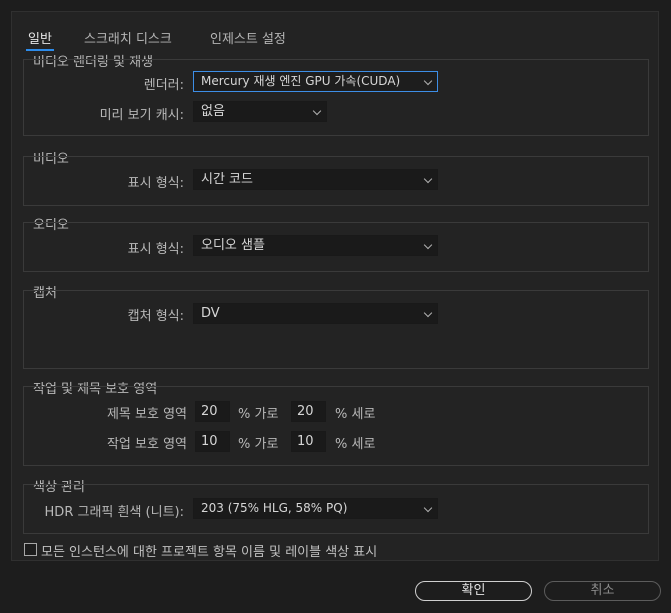  What do you see at coordinates (227, 179) in the screenshot?
I see `video-display-format-value: 시간 코드` at bounding box center [227, 179].